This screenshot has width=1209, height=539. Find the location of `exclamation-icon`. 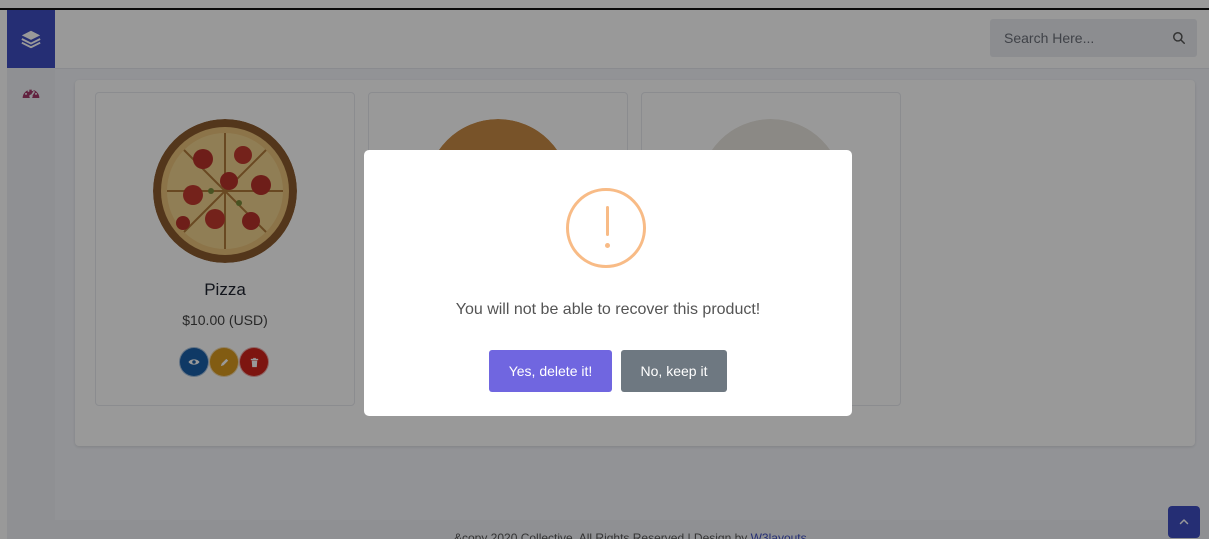

exclamation-icon is located at coordinates (606, 228).